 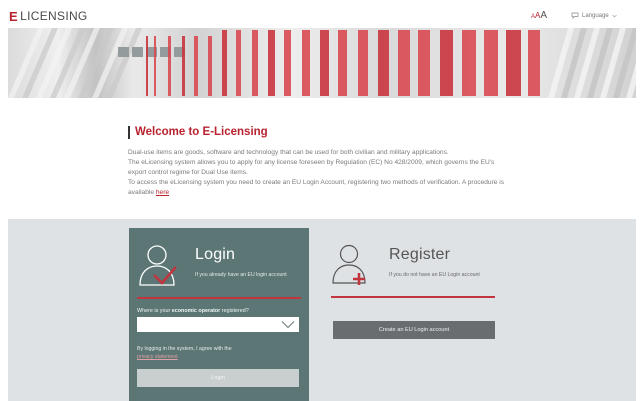 I want to click on login-button: Login, so click(x=218, y=378).